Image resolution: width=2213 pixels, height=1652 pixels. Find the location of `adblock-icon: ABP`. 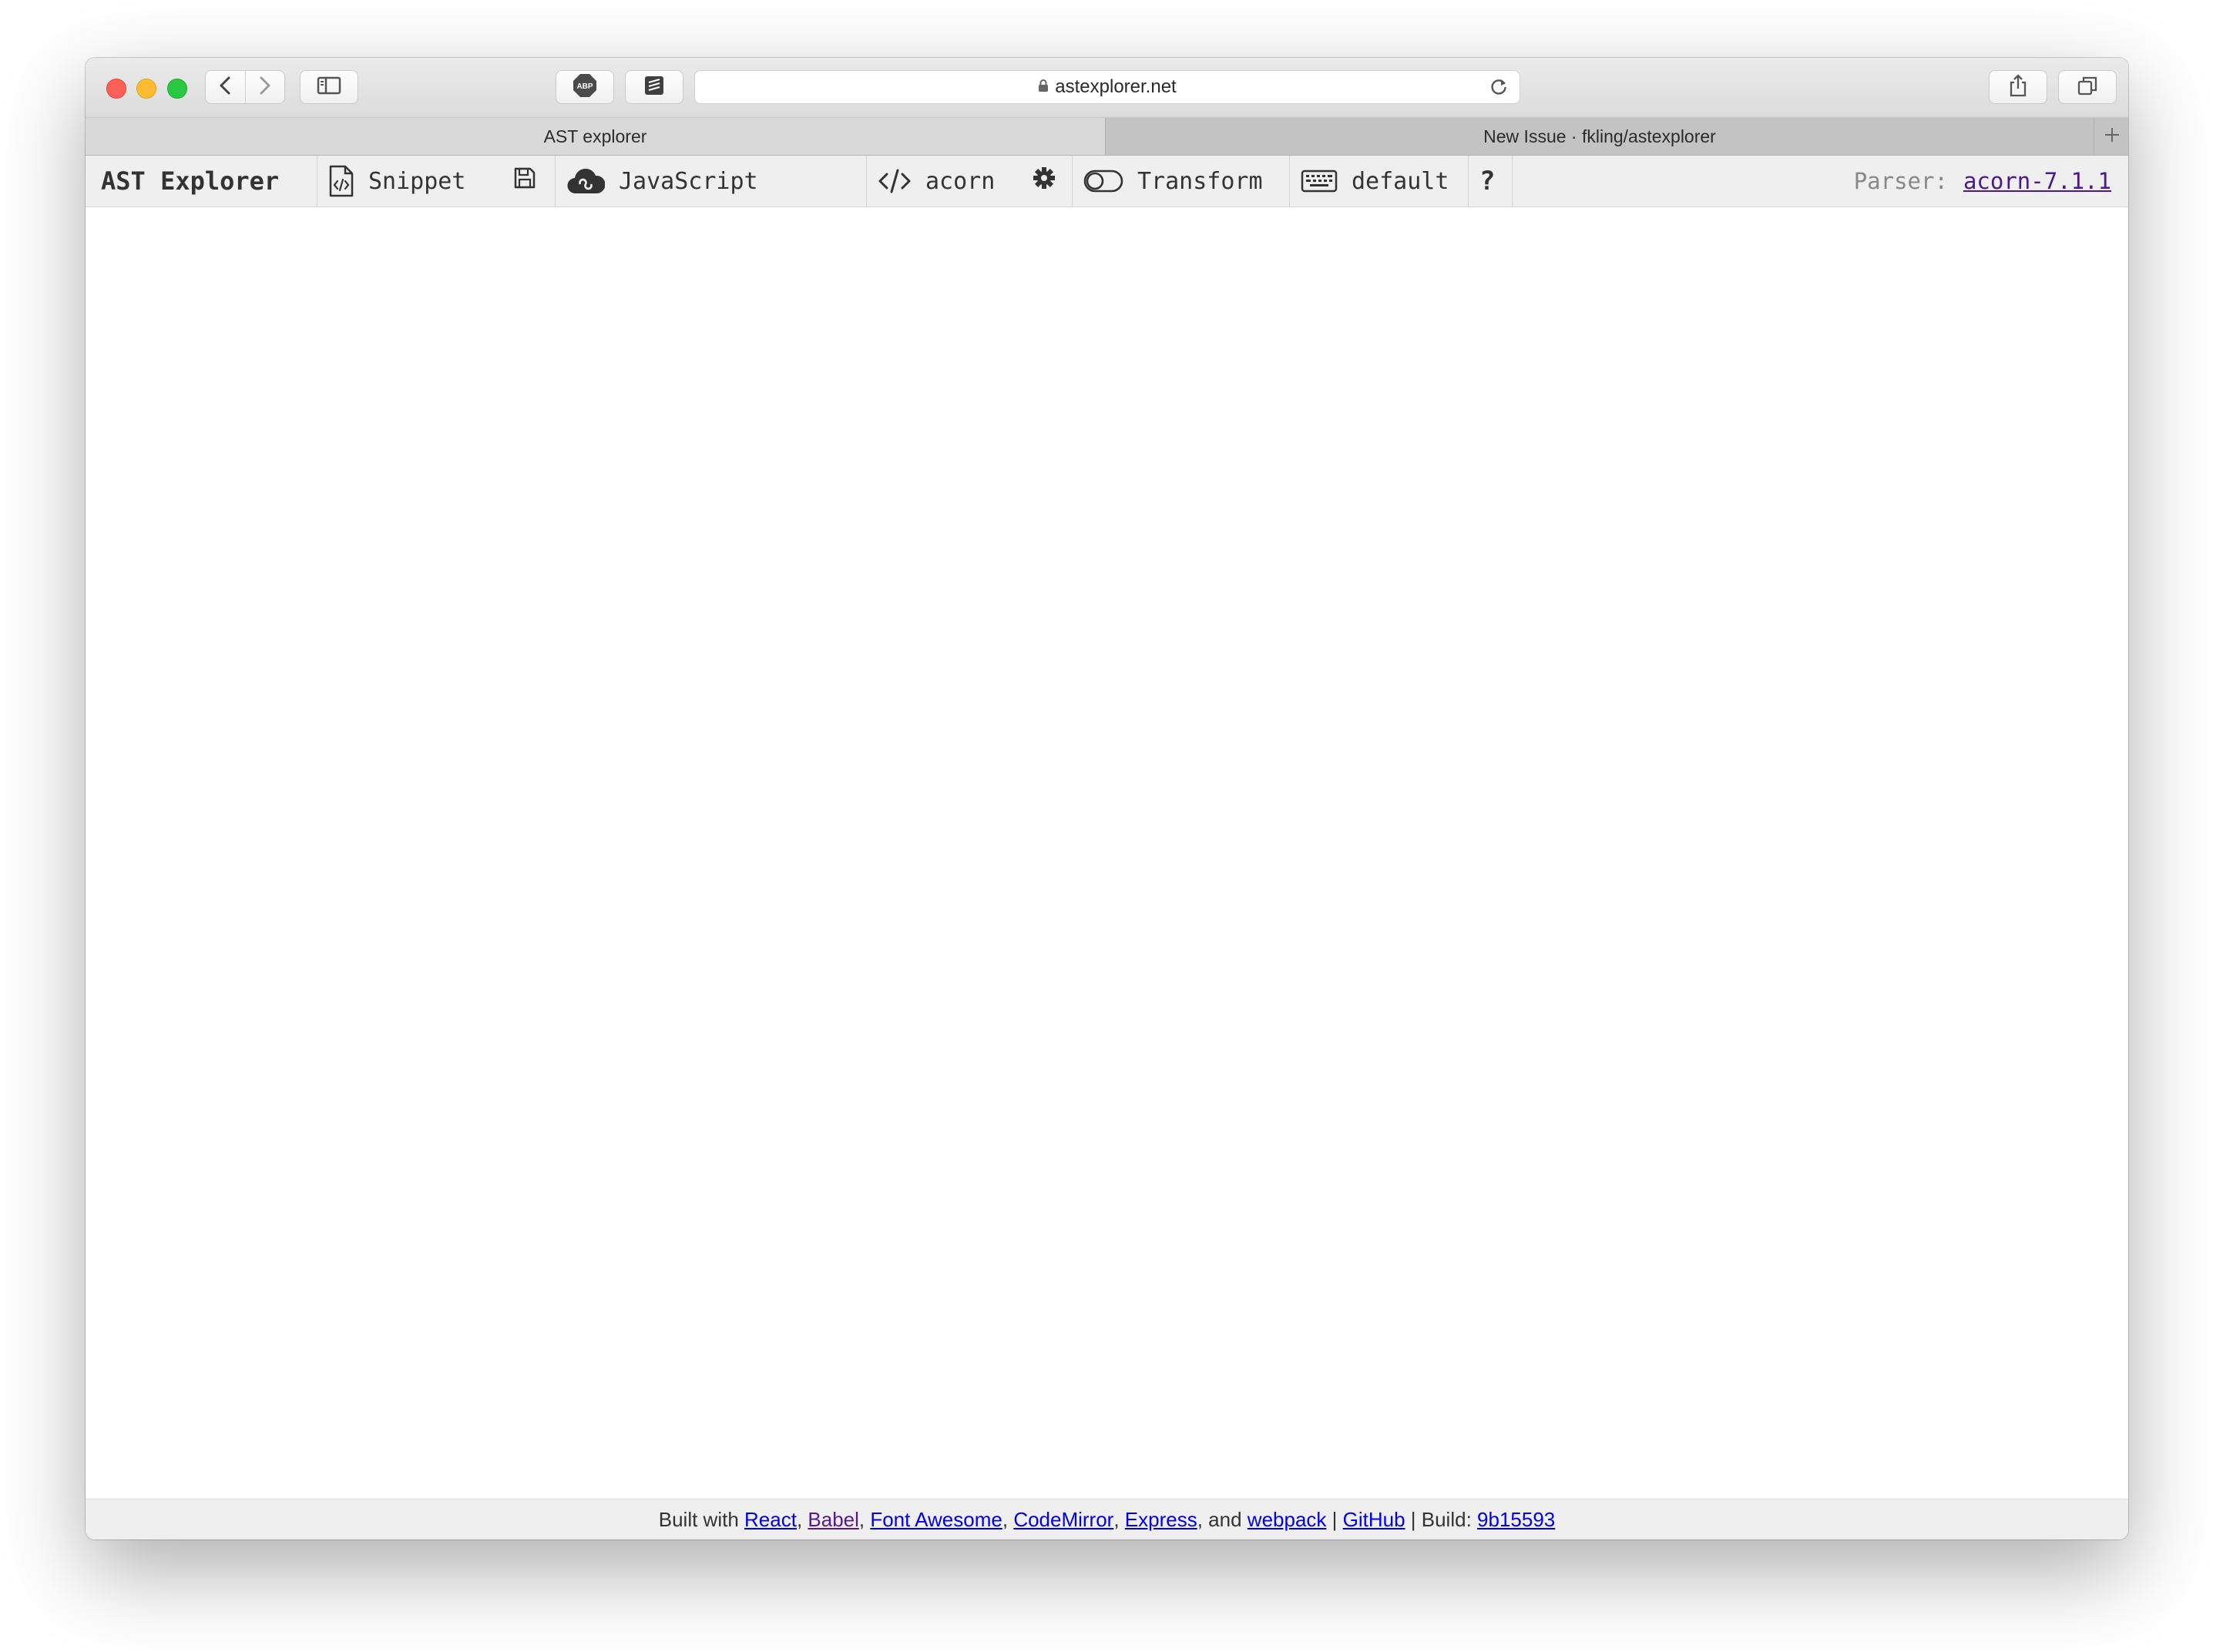

adblock-icon: ABP is located at coordinates (585, 88).